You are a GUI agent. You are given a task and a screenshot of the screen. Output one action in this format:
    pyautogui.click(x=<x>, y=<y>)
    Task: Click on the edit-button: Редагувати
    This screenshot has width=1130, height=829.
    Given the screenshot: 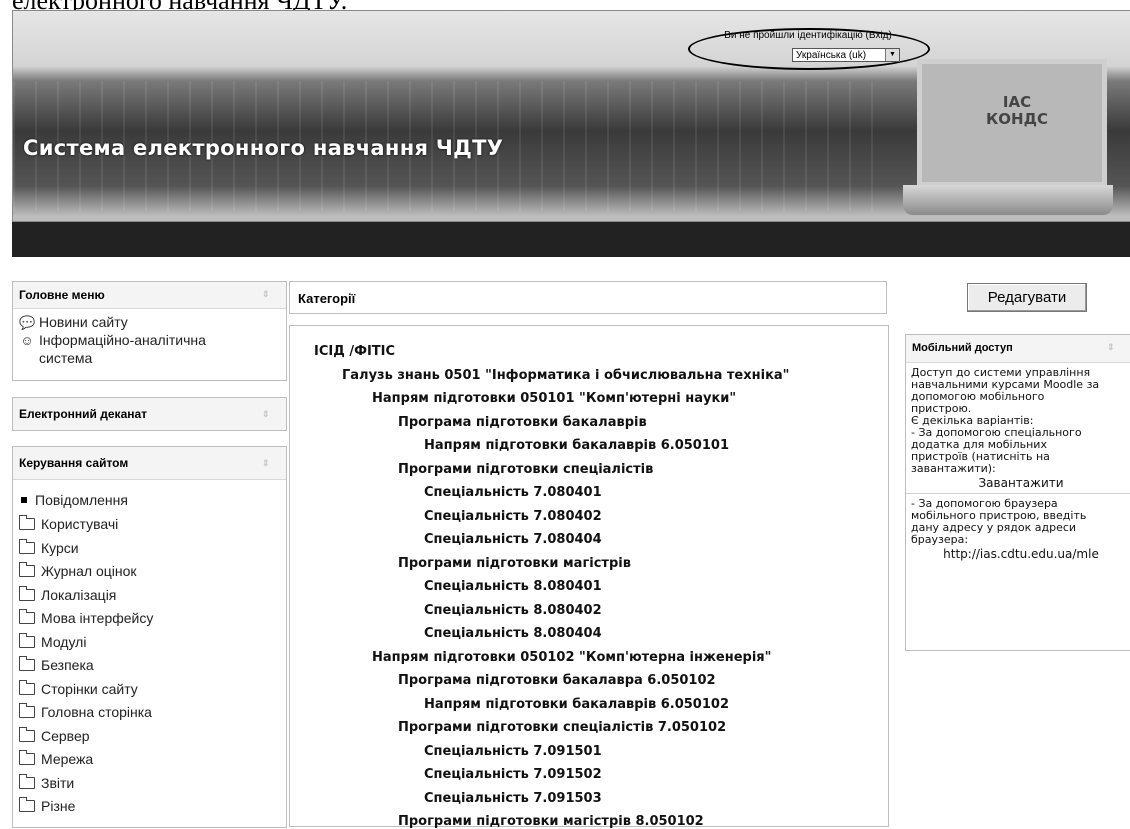 What is the action you would take?
    pyautogui.click(x=1027, y=297)
    